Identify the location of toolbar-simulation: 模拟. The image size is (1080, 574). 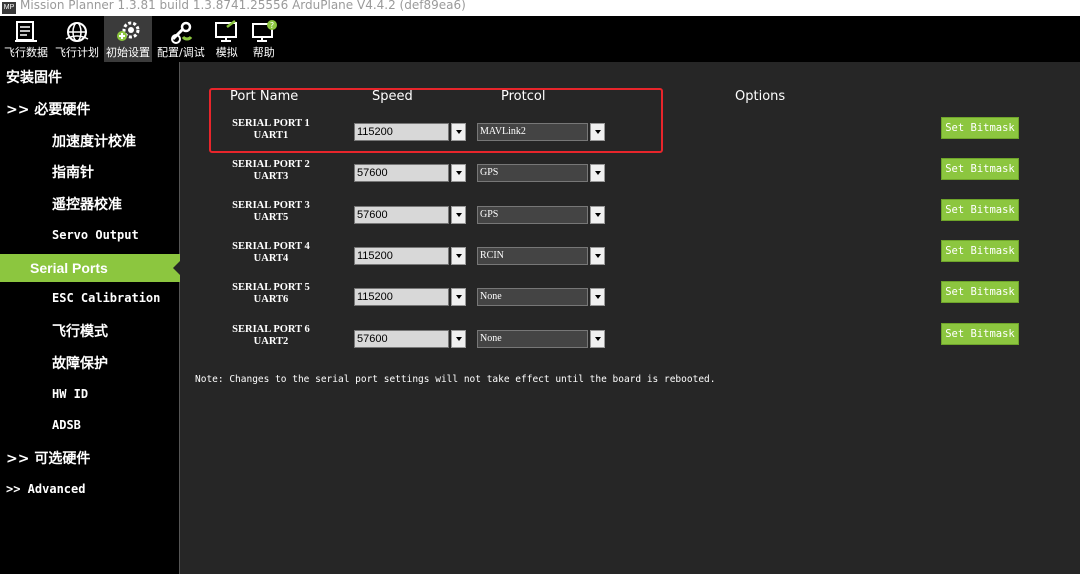
(227, 39).